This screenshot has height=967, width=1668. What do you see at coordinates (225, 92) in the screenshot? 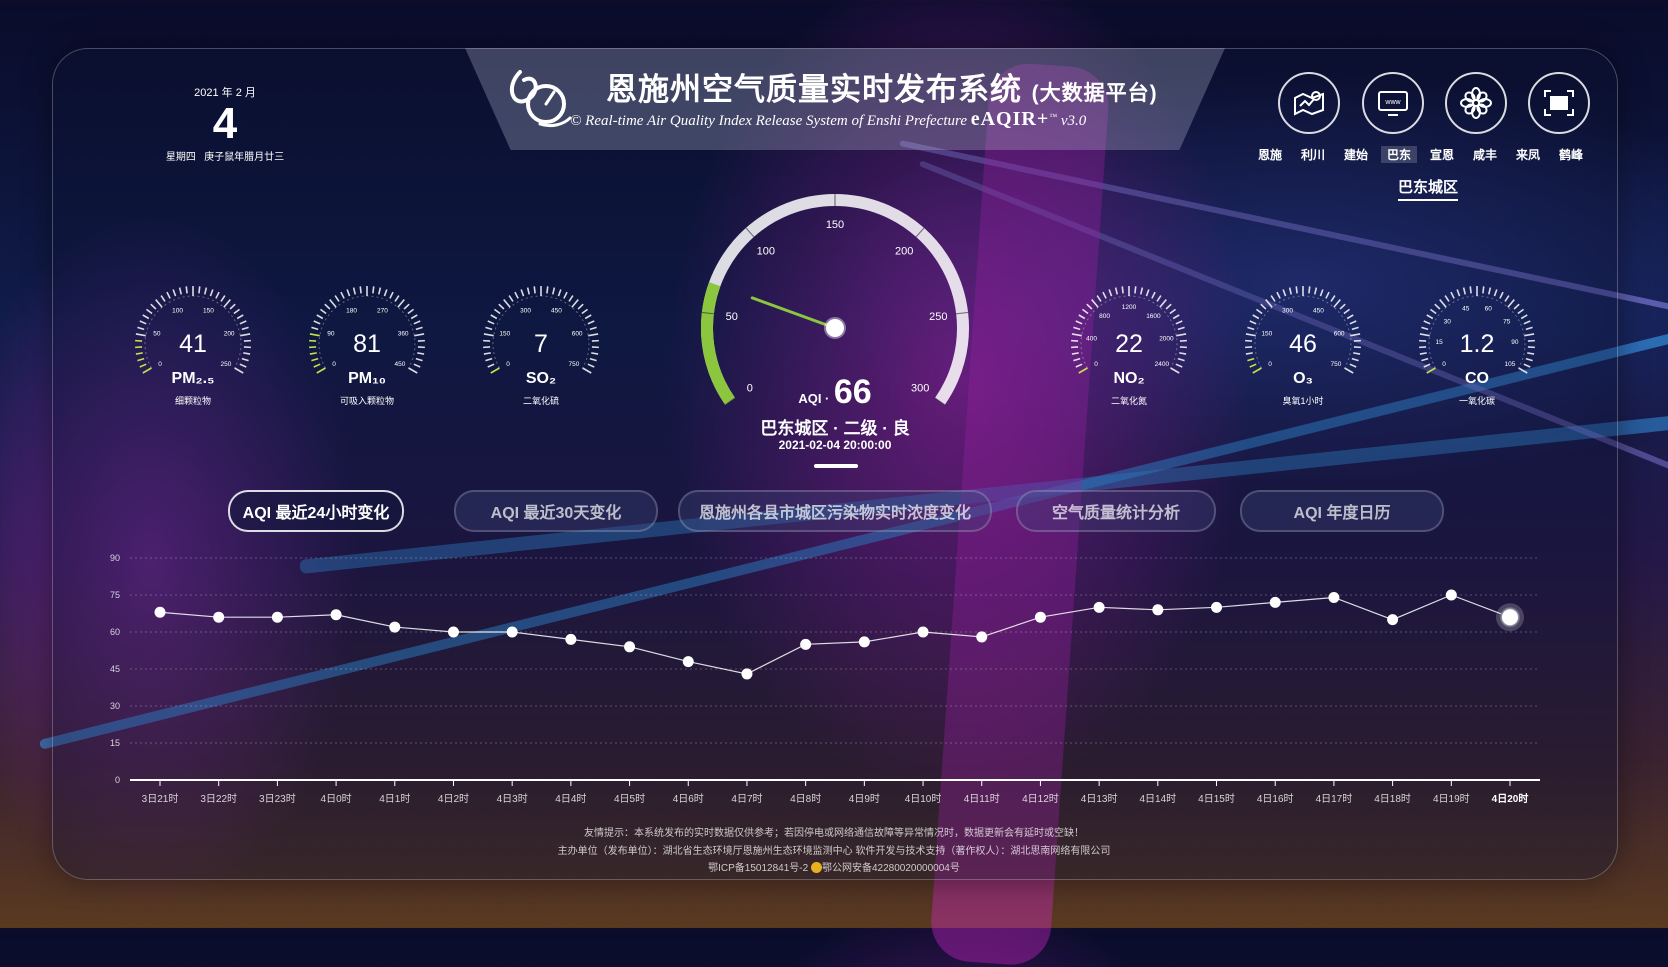
I see `date-year-month: 2021 年 2 月` at bounding box center [225, 92].